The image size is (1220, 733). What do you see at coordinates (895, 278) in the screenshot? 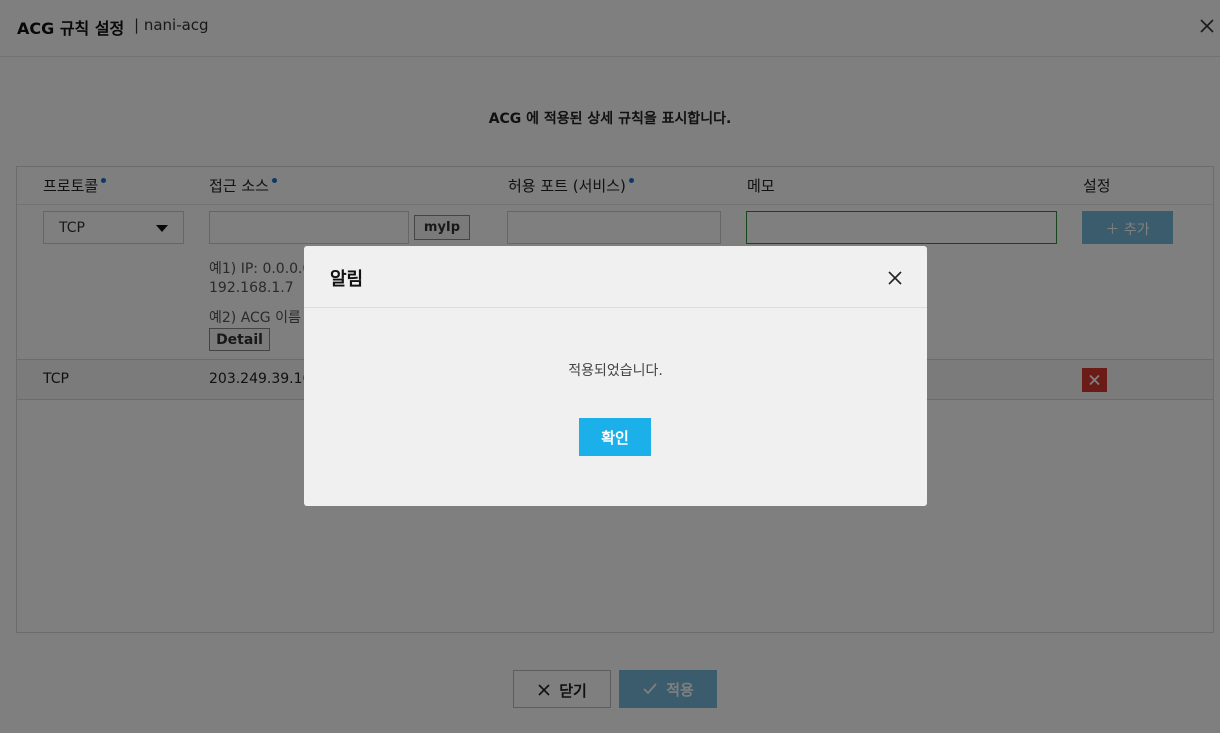
I see `close-icon` at bounding box center [895, 278].